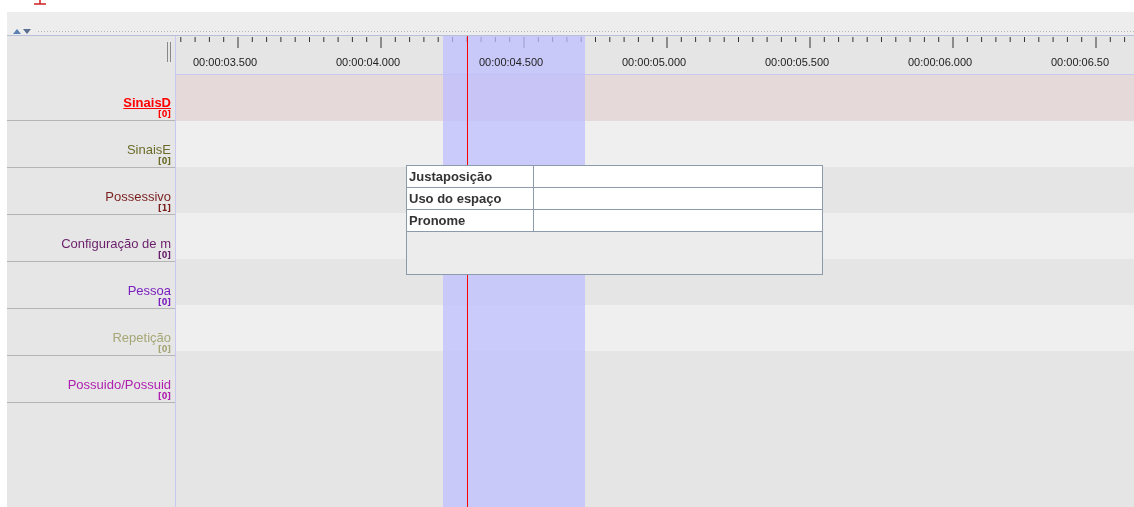 This screenshot has height=507, width=1134. Describe the element at coordinates (511, 62) in the screenshot. I see `time-label: 00:00:04.500` at that location.